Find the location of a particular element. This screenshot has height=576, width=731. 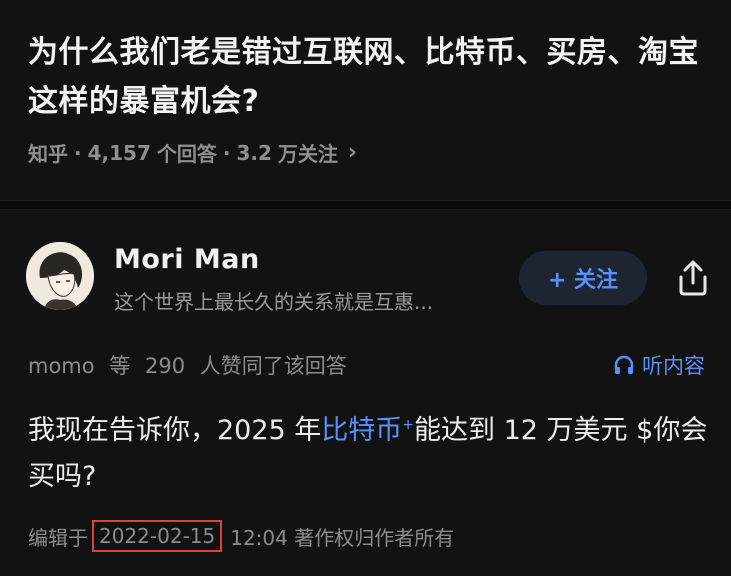

likes-line: momo 等 290 人赞同了该回答 is located at coordinates (191, 365).